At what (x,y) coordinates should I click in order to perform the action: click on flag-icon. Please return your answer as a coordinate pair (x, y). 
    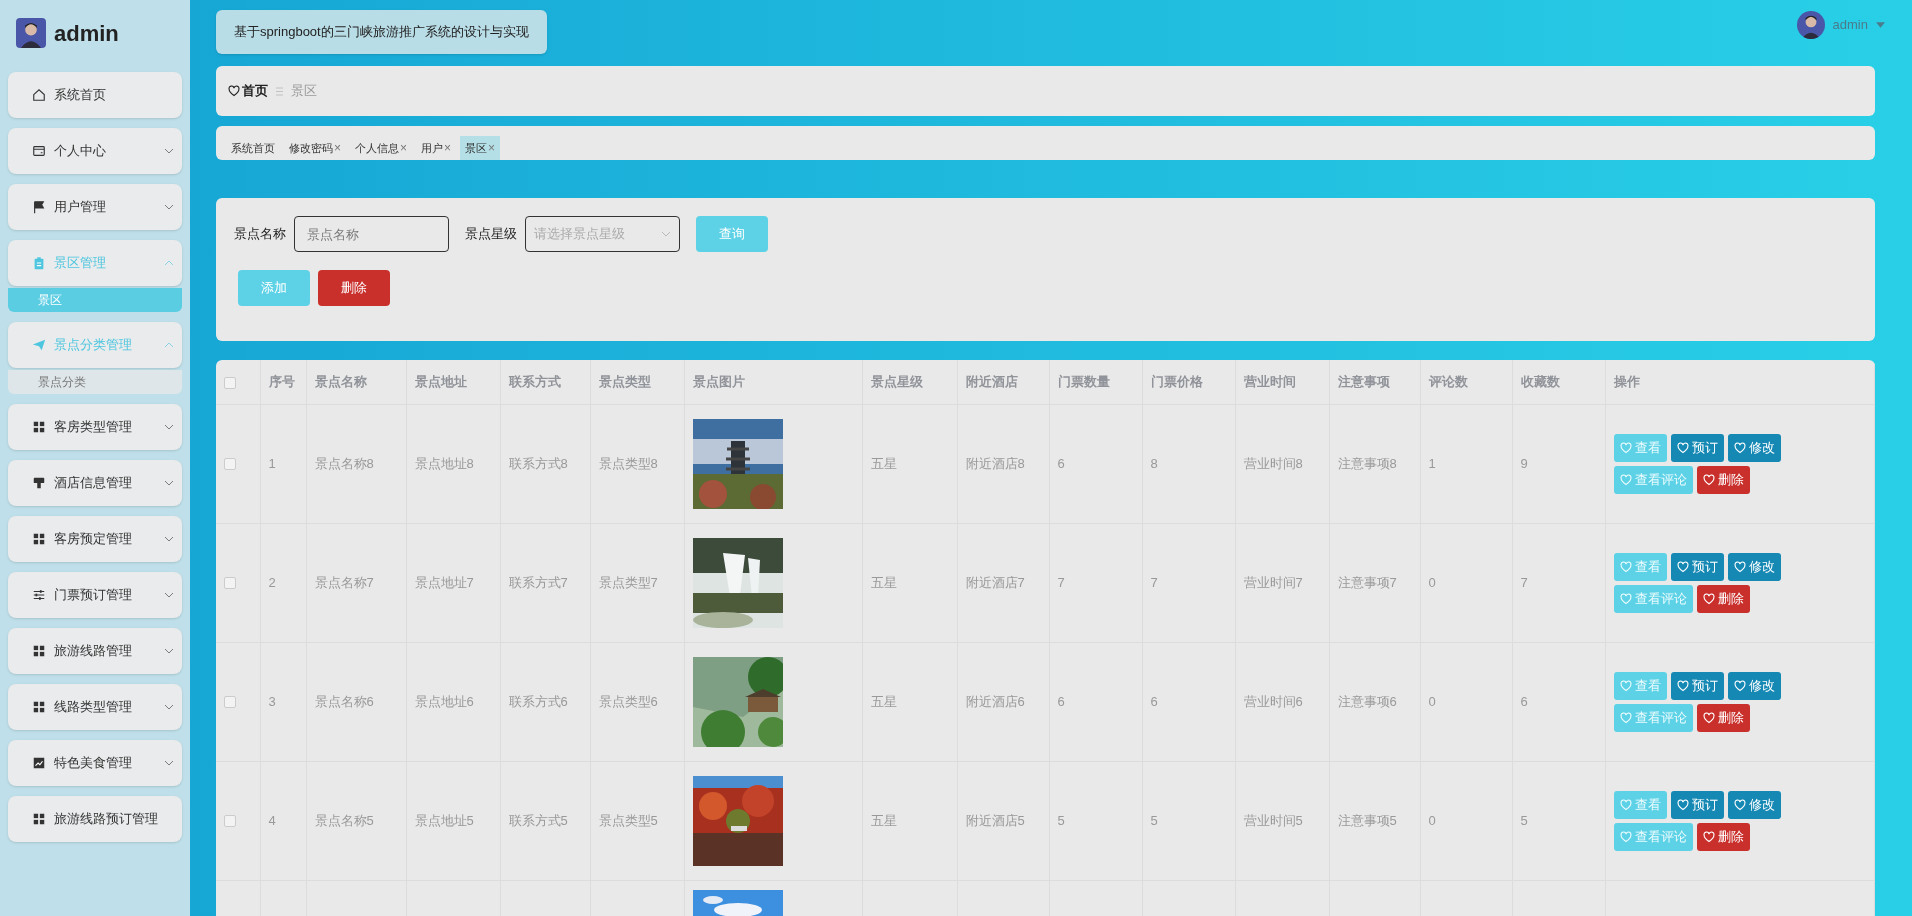
    Looking at the image, I should click on (39, 207).